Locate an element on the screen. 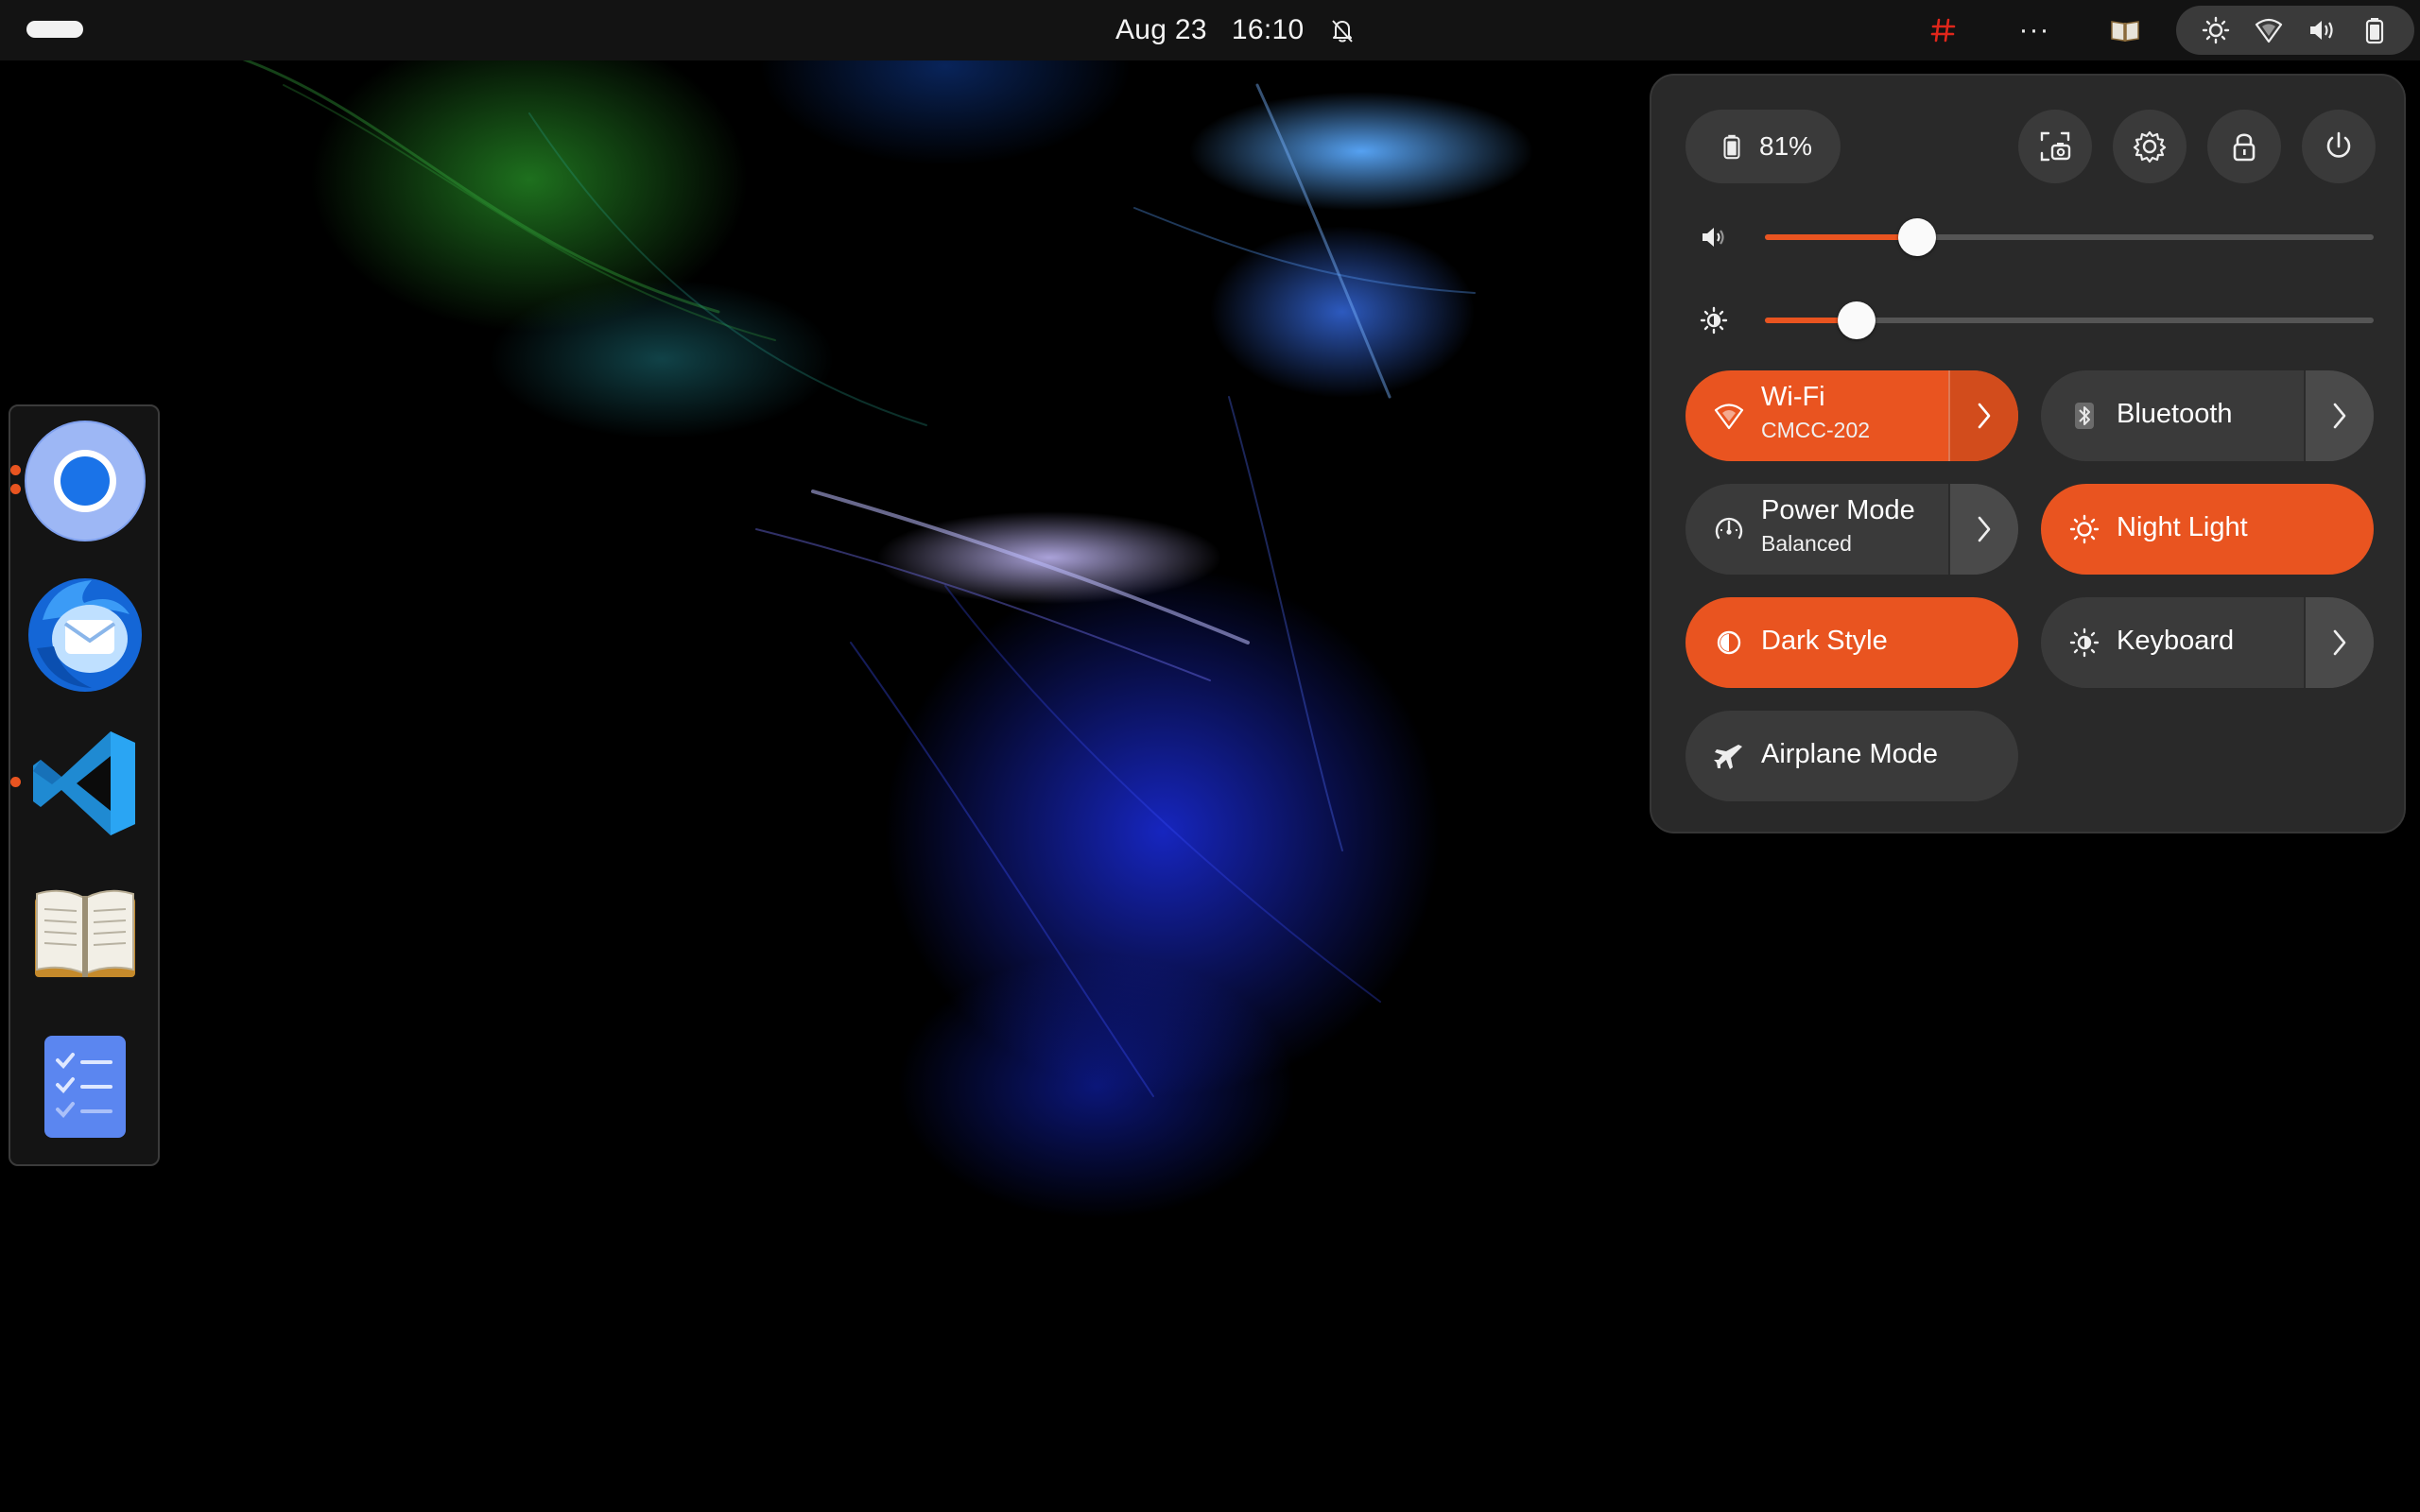 The height and width of the screenshot is (1512, 2420). bookworm-app-icon is located at coordinates (85, 934).